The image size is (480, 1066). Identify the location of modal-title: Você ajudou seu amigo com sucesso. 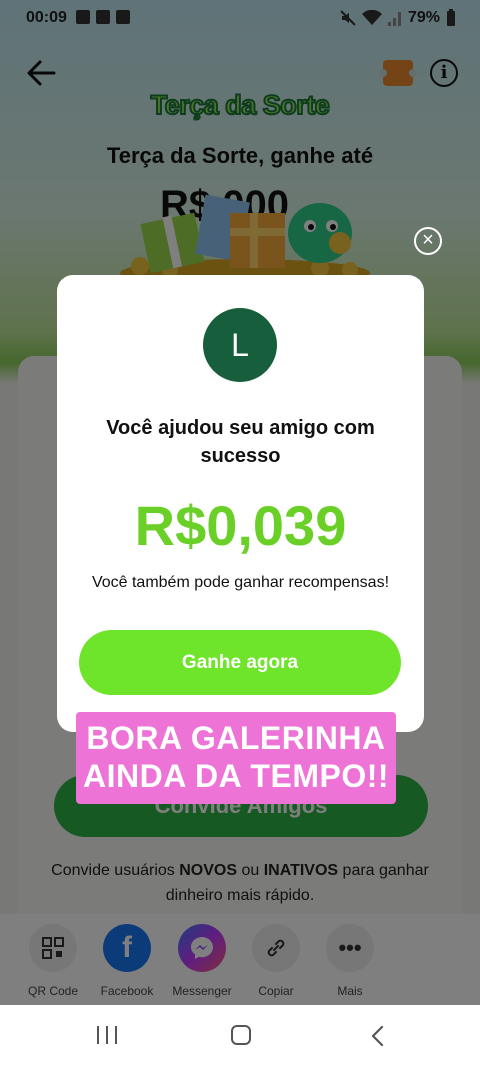
(240, 442).